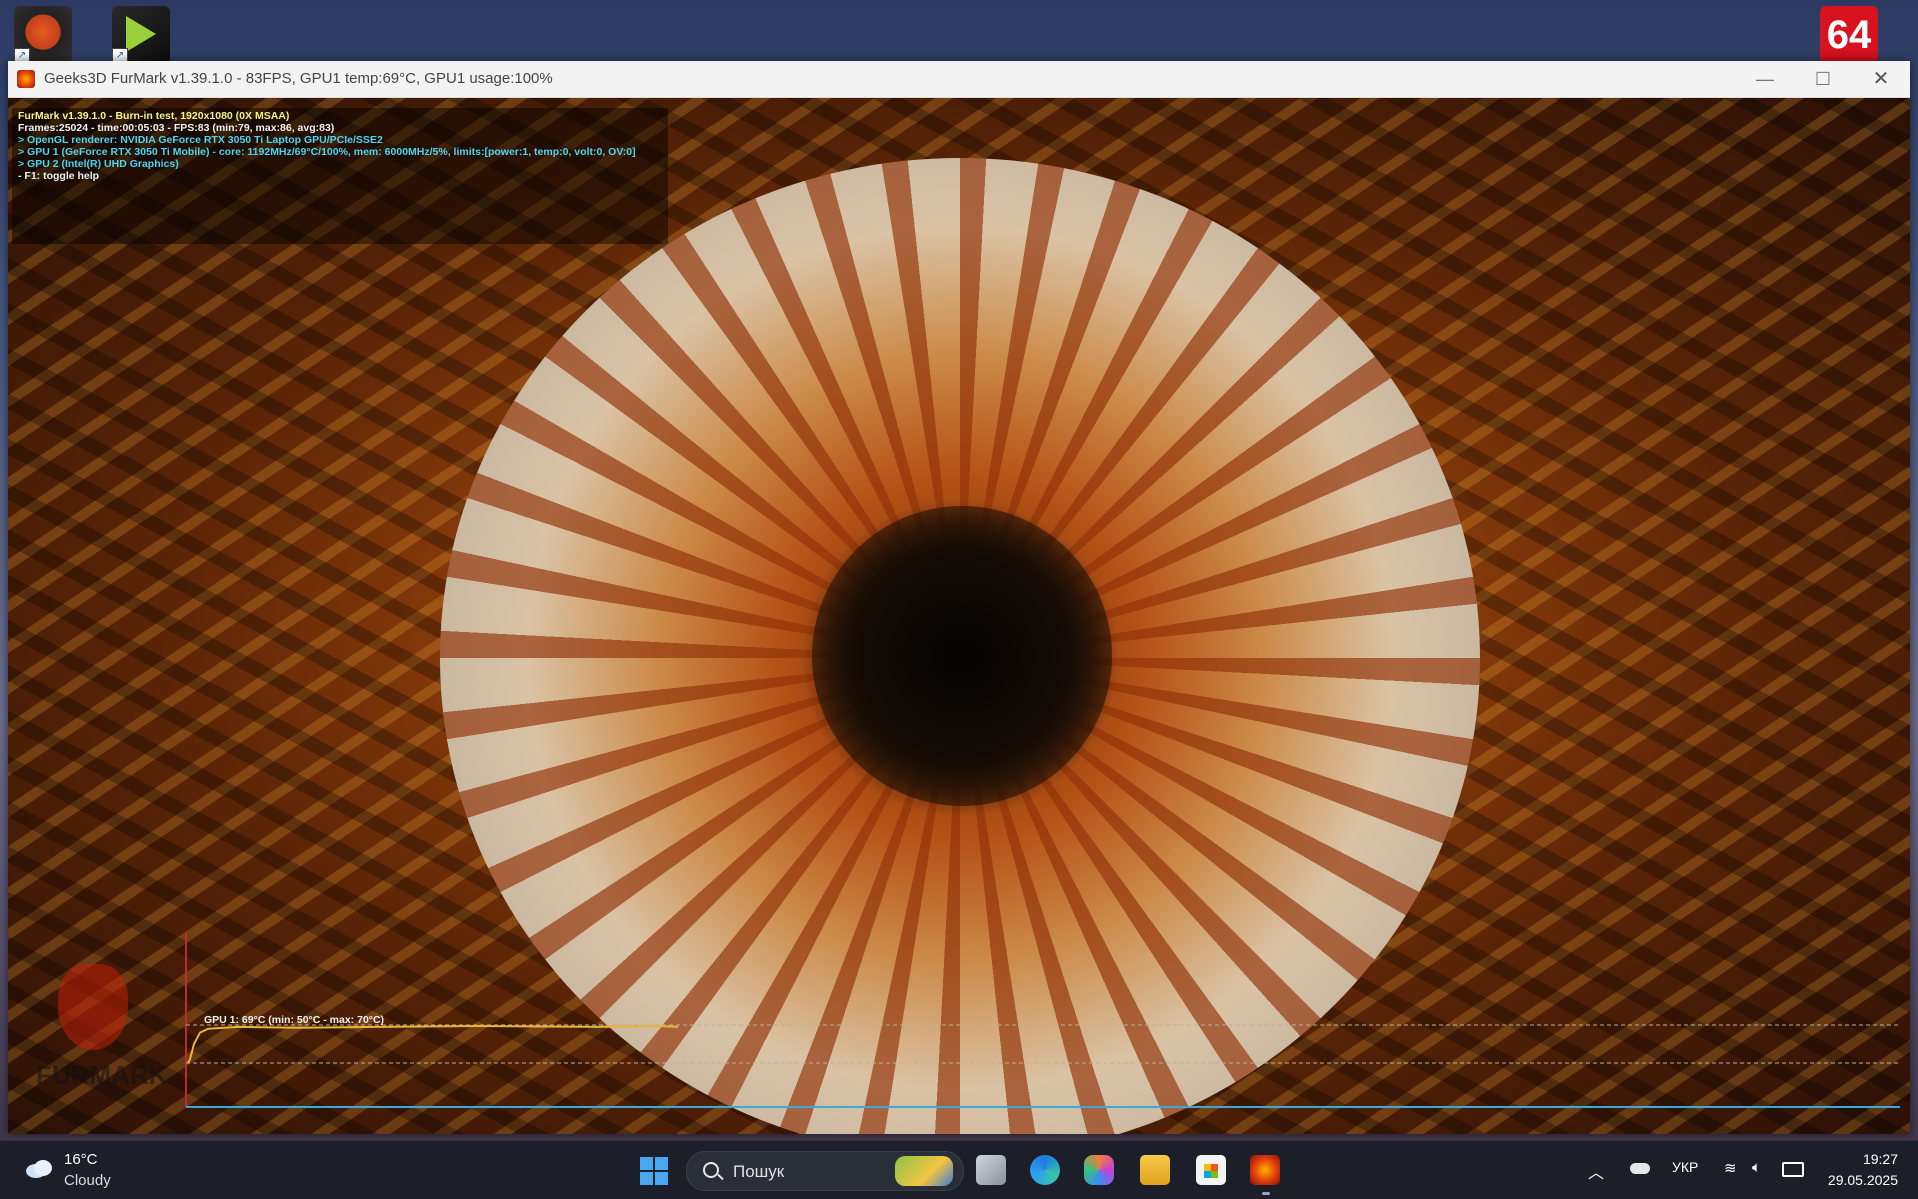  What do you see at coordinates (825, 1171) in the screenshot?
I see `search-input: Пошук` at bounding box center [825, 1171].